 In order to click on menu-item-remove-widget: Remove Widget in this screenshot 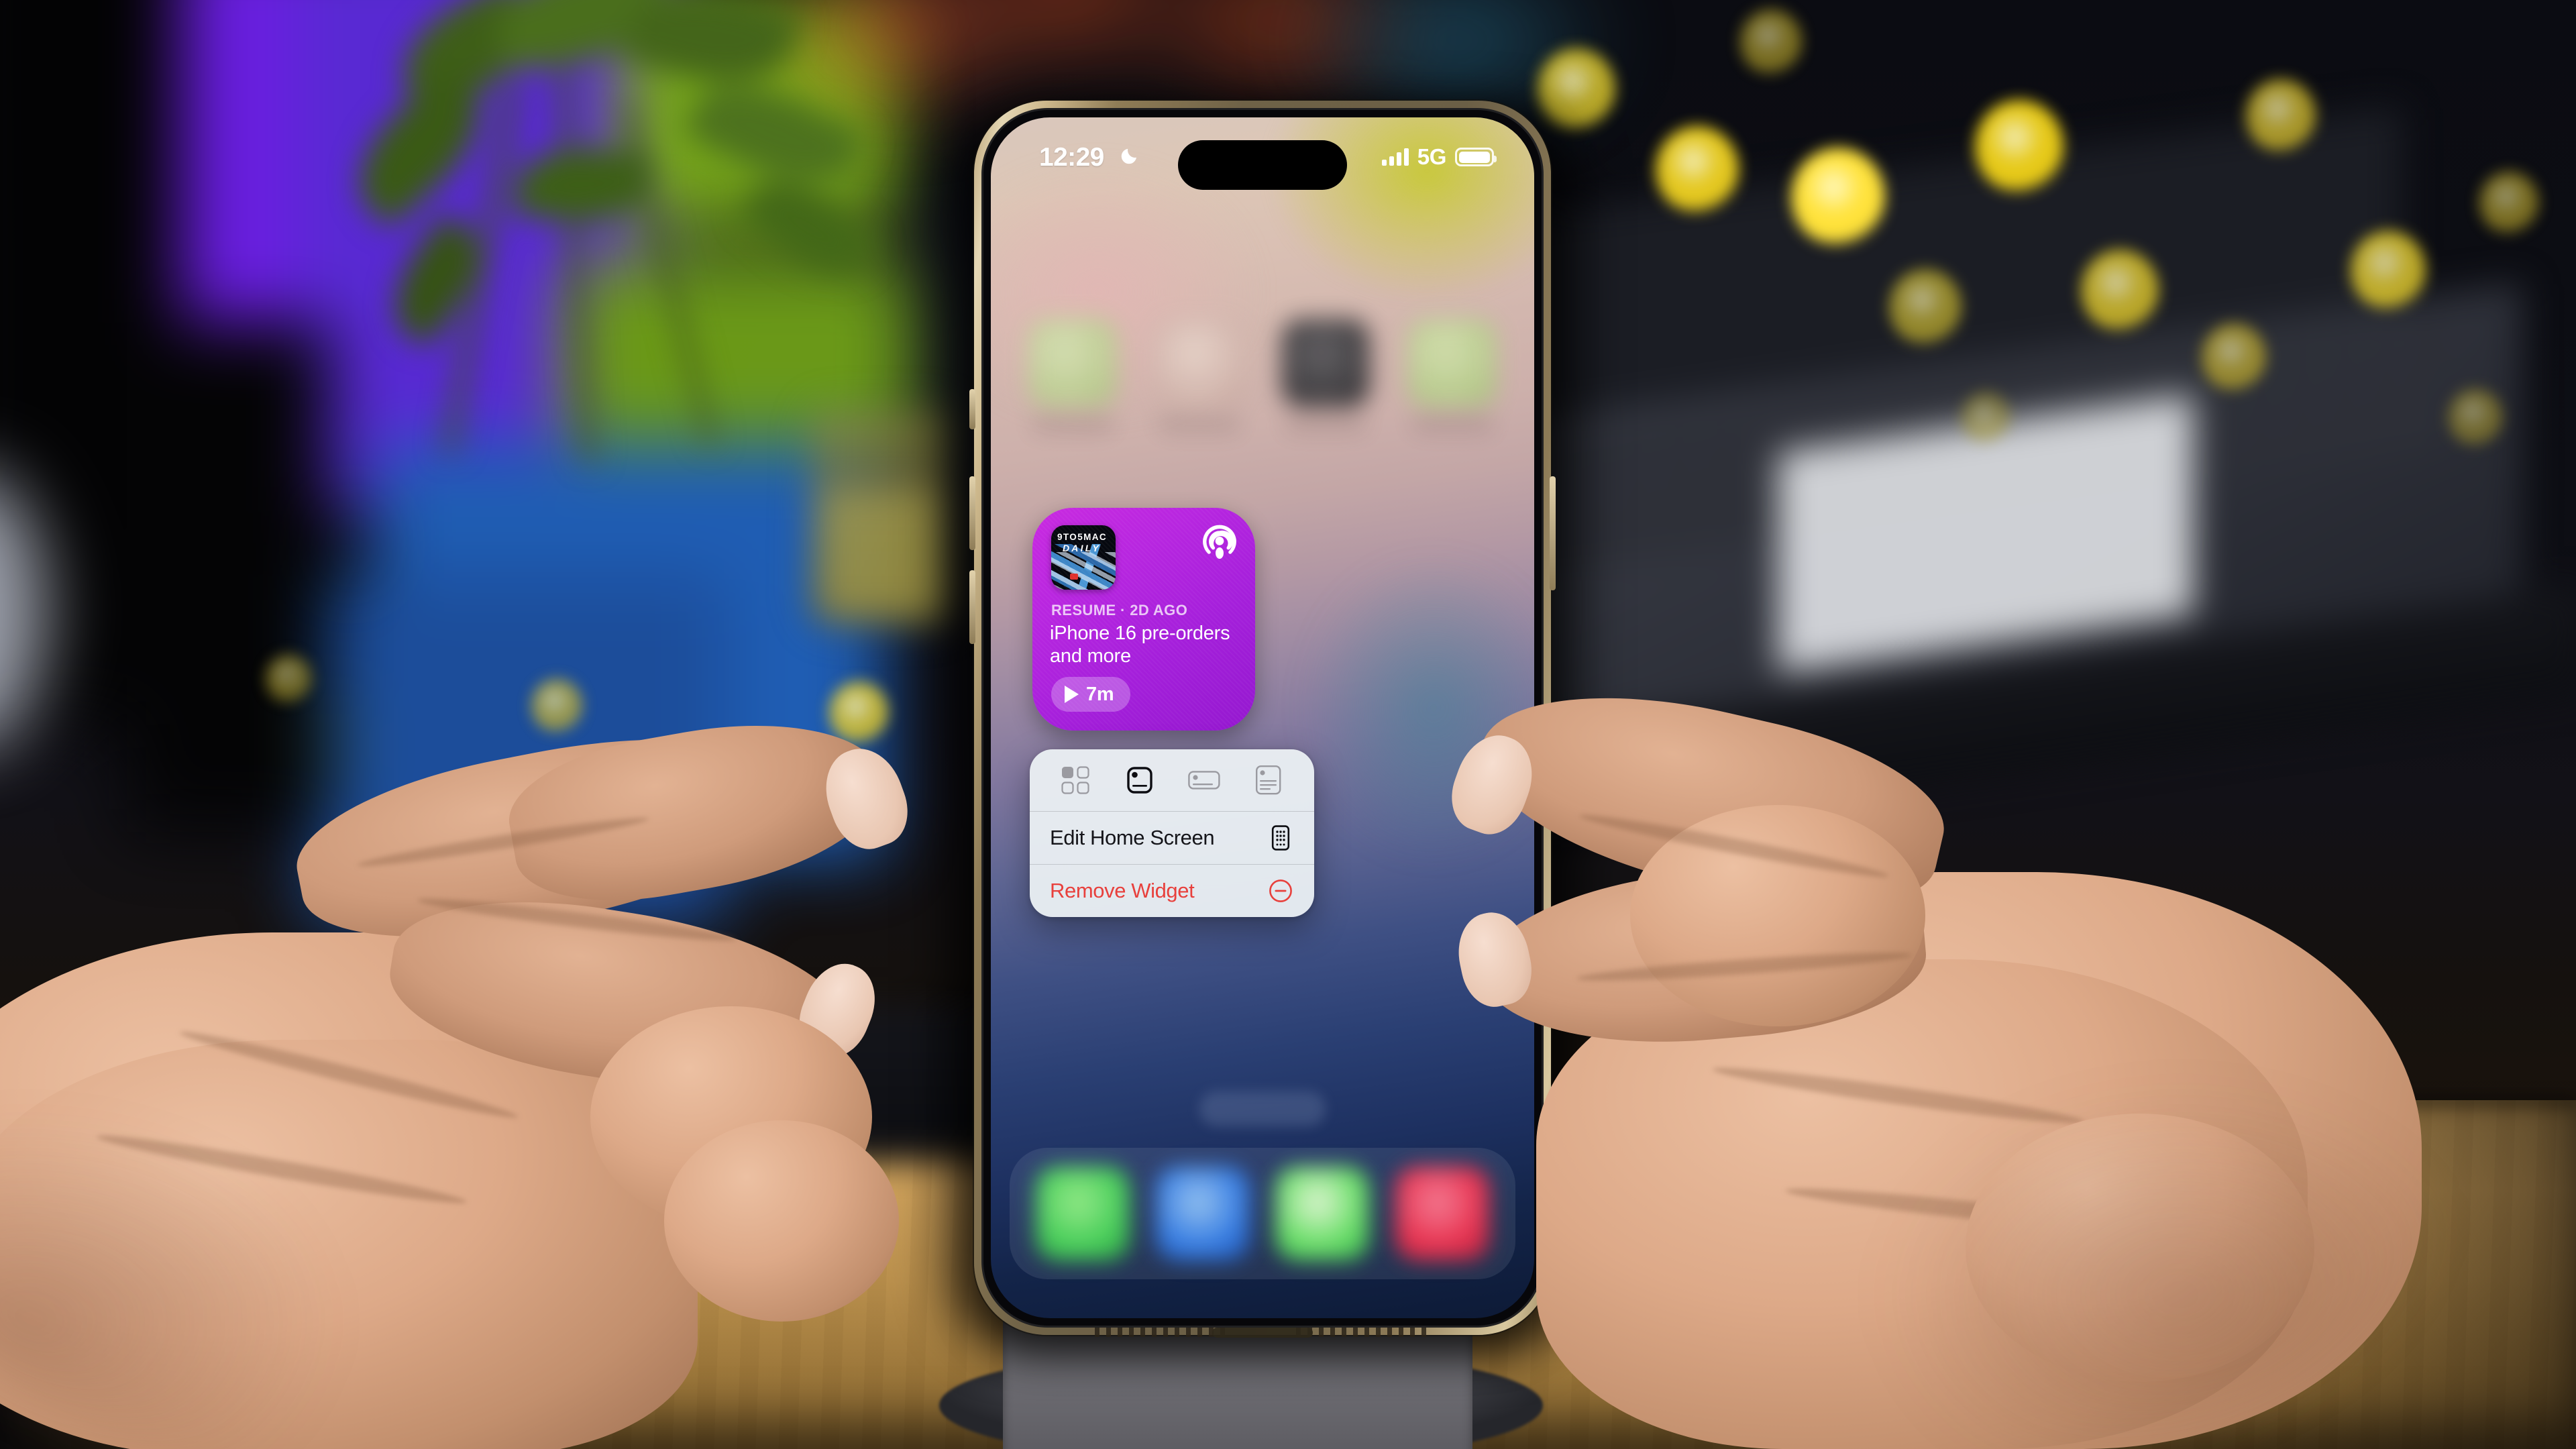, I will do `click(1172, 891)`.